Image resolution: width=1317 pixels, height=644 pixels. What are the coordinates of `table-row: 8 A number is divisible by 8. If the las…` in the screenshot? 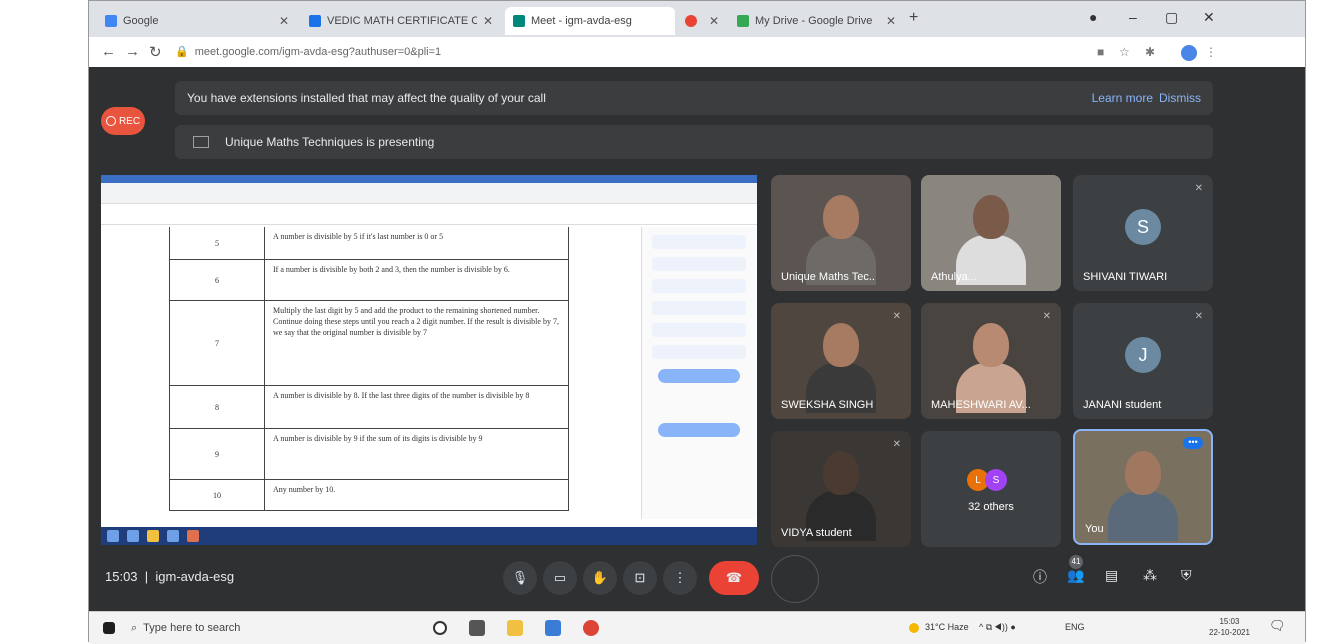 It's located at (369, 407).